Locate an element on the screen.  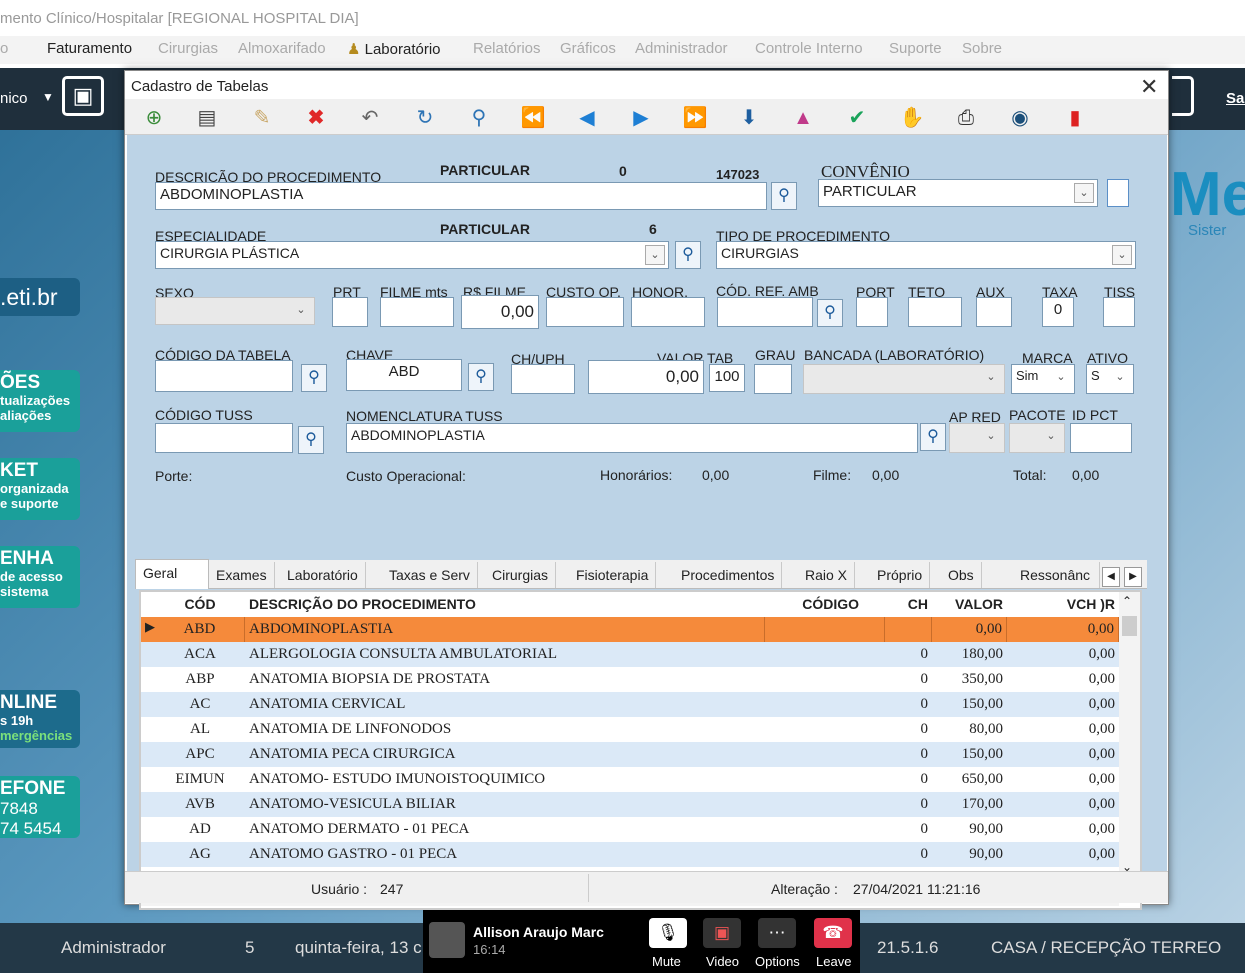
site-url: .eti.br is located at coordinates (40, 297).